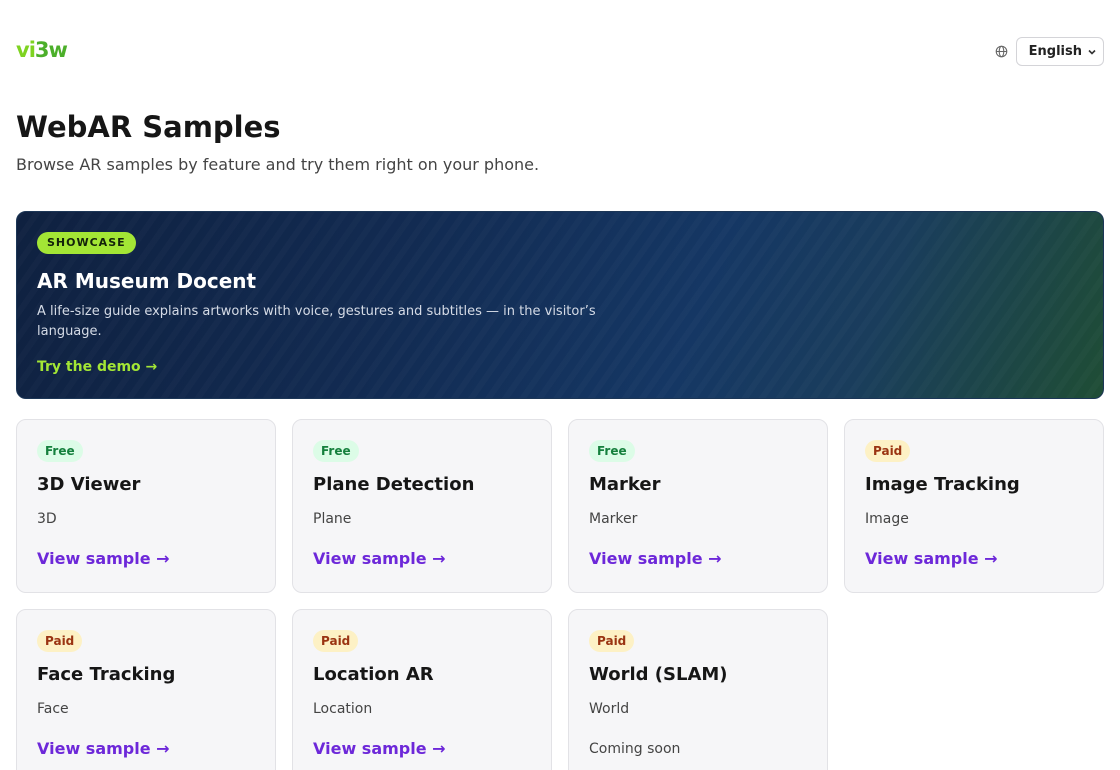  What do you see at coordinates (26, 50) in the screenshot?
I see `logo-part-1: vi` at bounding box center [26, 50].